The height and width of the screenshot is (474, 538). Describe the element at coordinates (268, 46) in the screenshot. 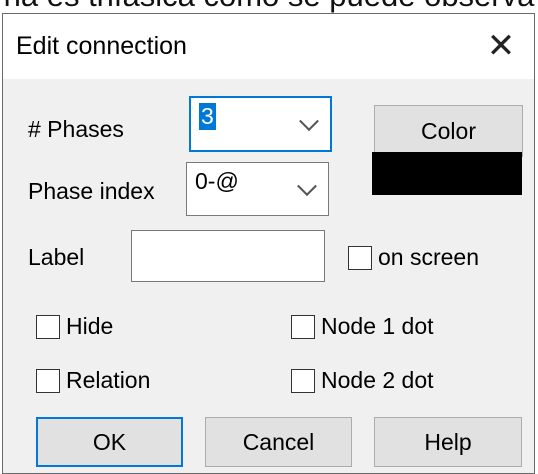

I see `title-bar: Edit connection ✕` at that location.